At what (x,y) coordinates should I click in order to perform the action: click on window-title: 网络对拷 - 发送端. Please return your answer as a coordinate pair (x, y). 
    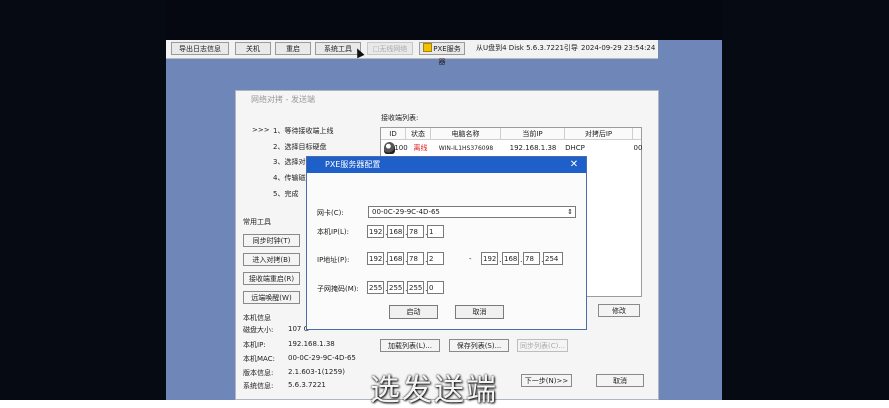
    Looking at the image, I should click on (283, 99).